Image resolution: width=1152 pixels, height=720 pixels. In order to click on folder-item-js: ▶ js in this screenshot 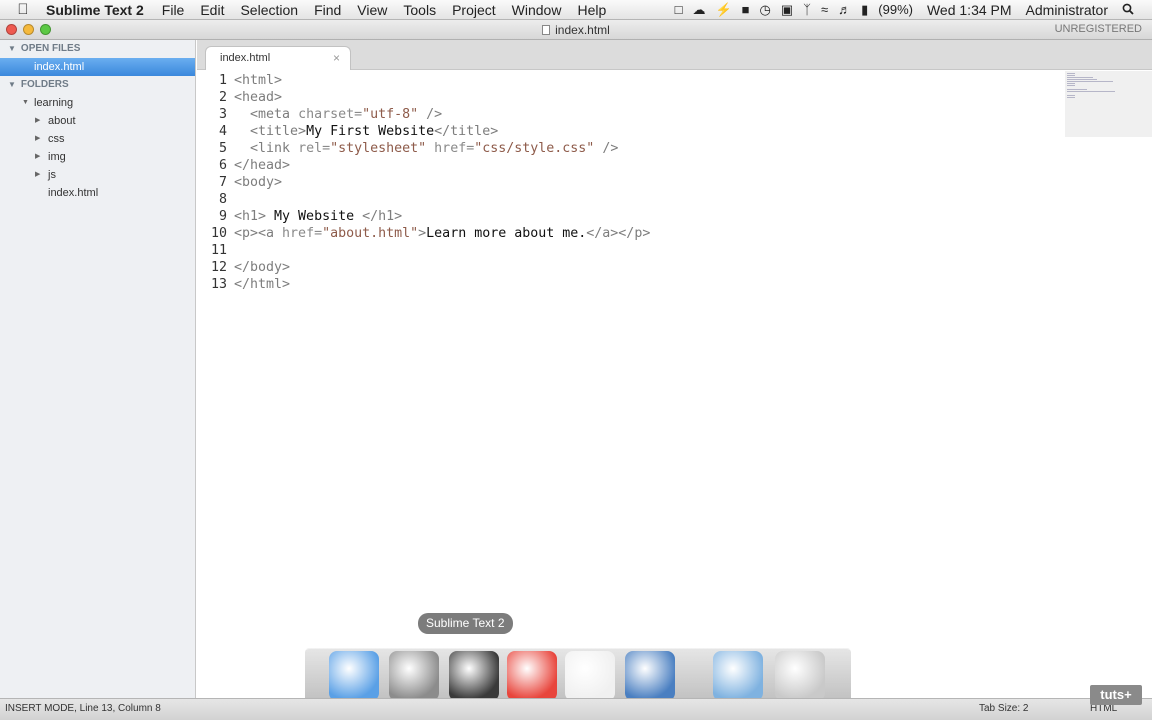, I will do `click(97, 175)`.